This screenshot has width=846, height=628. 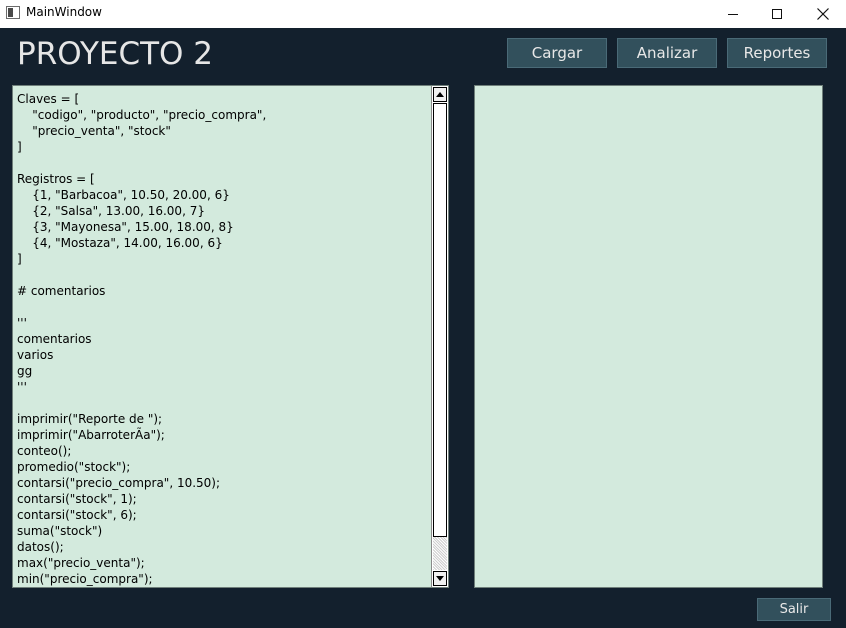 I want to click on maximize-icon, so click(x=777, y=14).